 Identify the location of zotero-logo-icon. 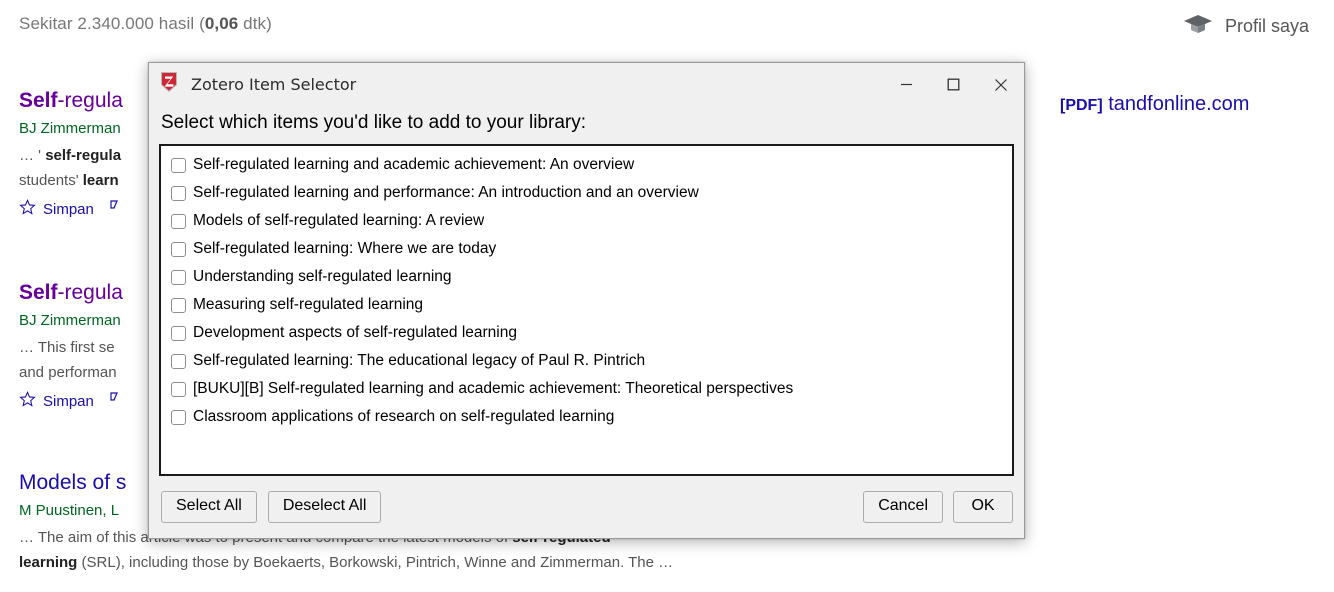
(169, 84).